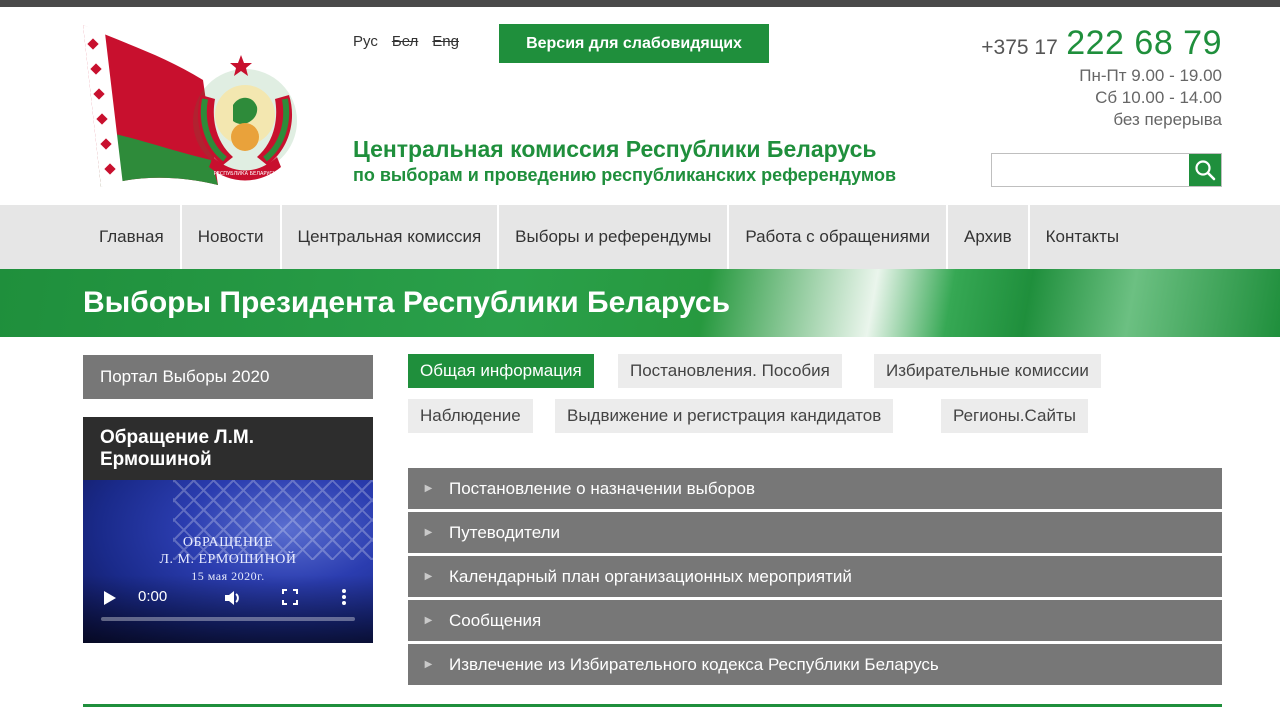 The height and width of the screenshot is (720, 1280). Describe the element at coordinates (602, 488) in the screenshot. I see `accordion-label: Постановление о назначении выборов` at that location.